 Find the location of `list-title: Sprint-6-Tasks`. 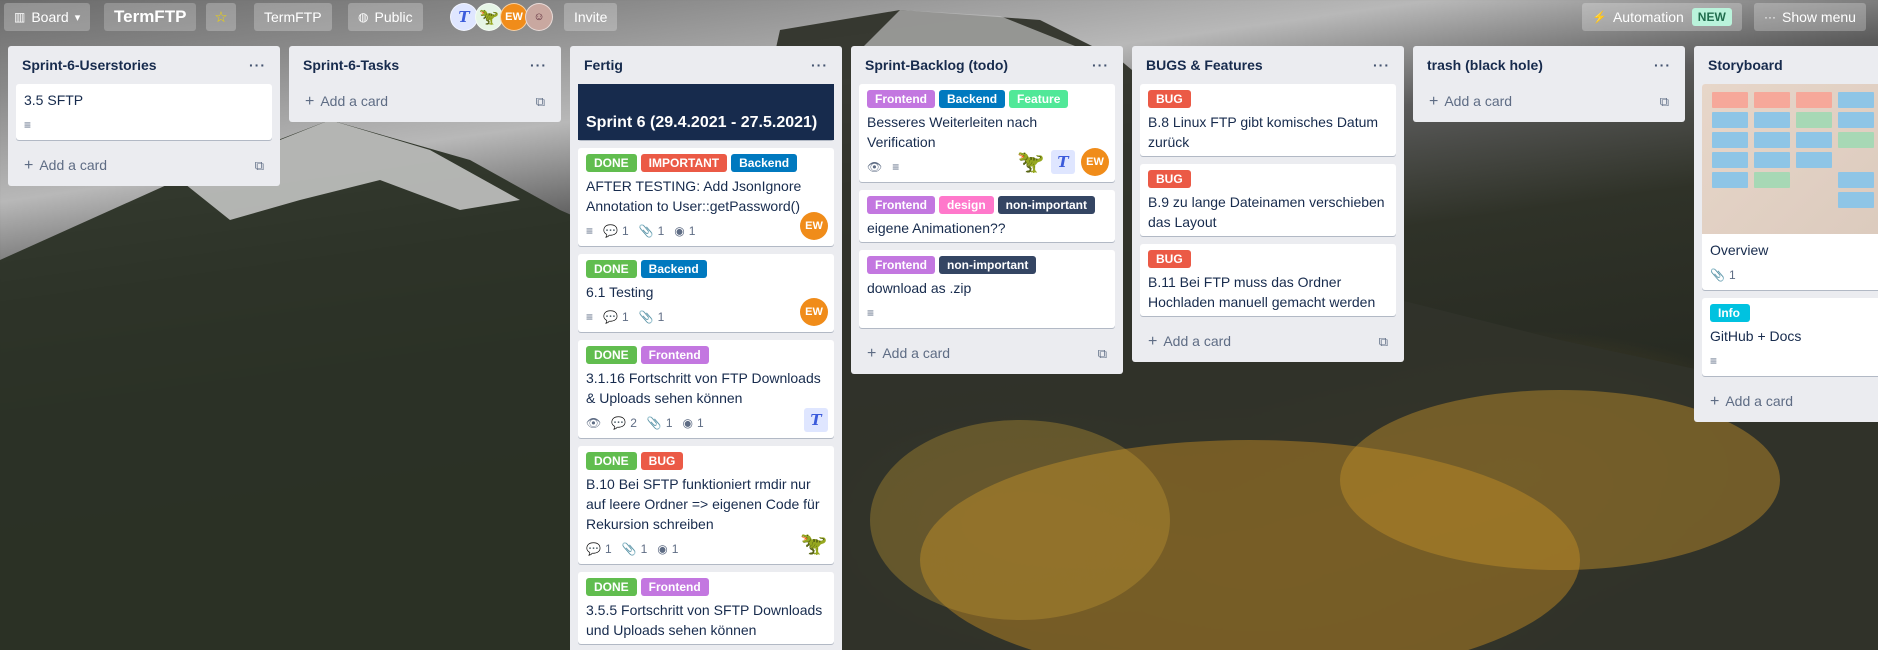

list-title: Sprint-6-Tasks is located at coordinates (351, 65).